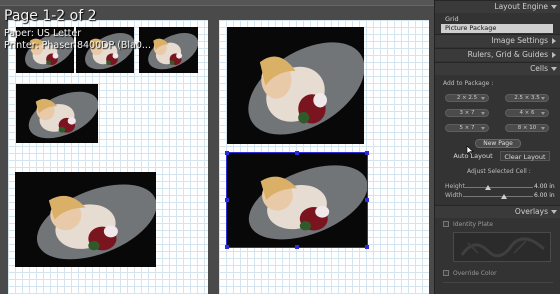 This screenshot has height=294, width=560. Describe the element at coordinates (544, 186) in the screenshot. I see `height-value: 4.00 in` at that location.